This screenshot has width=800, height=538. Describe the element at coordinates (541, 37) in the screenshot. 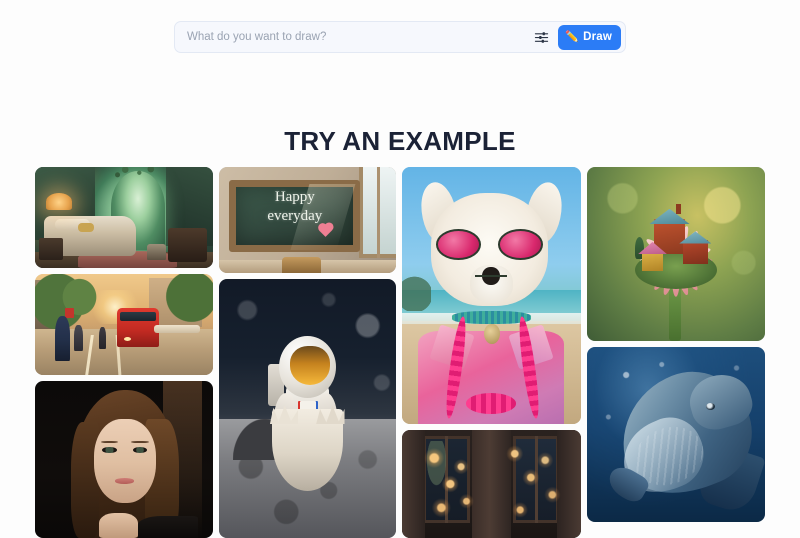

I see `sliders-icon` at that location.